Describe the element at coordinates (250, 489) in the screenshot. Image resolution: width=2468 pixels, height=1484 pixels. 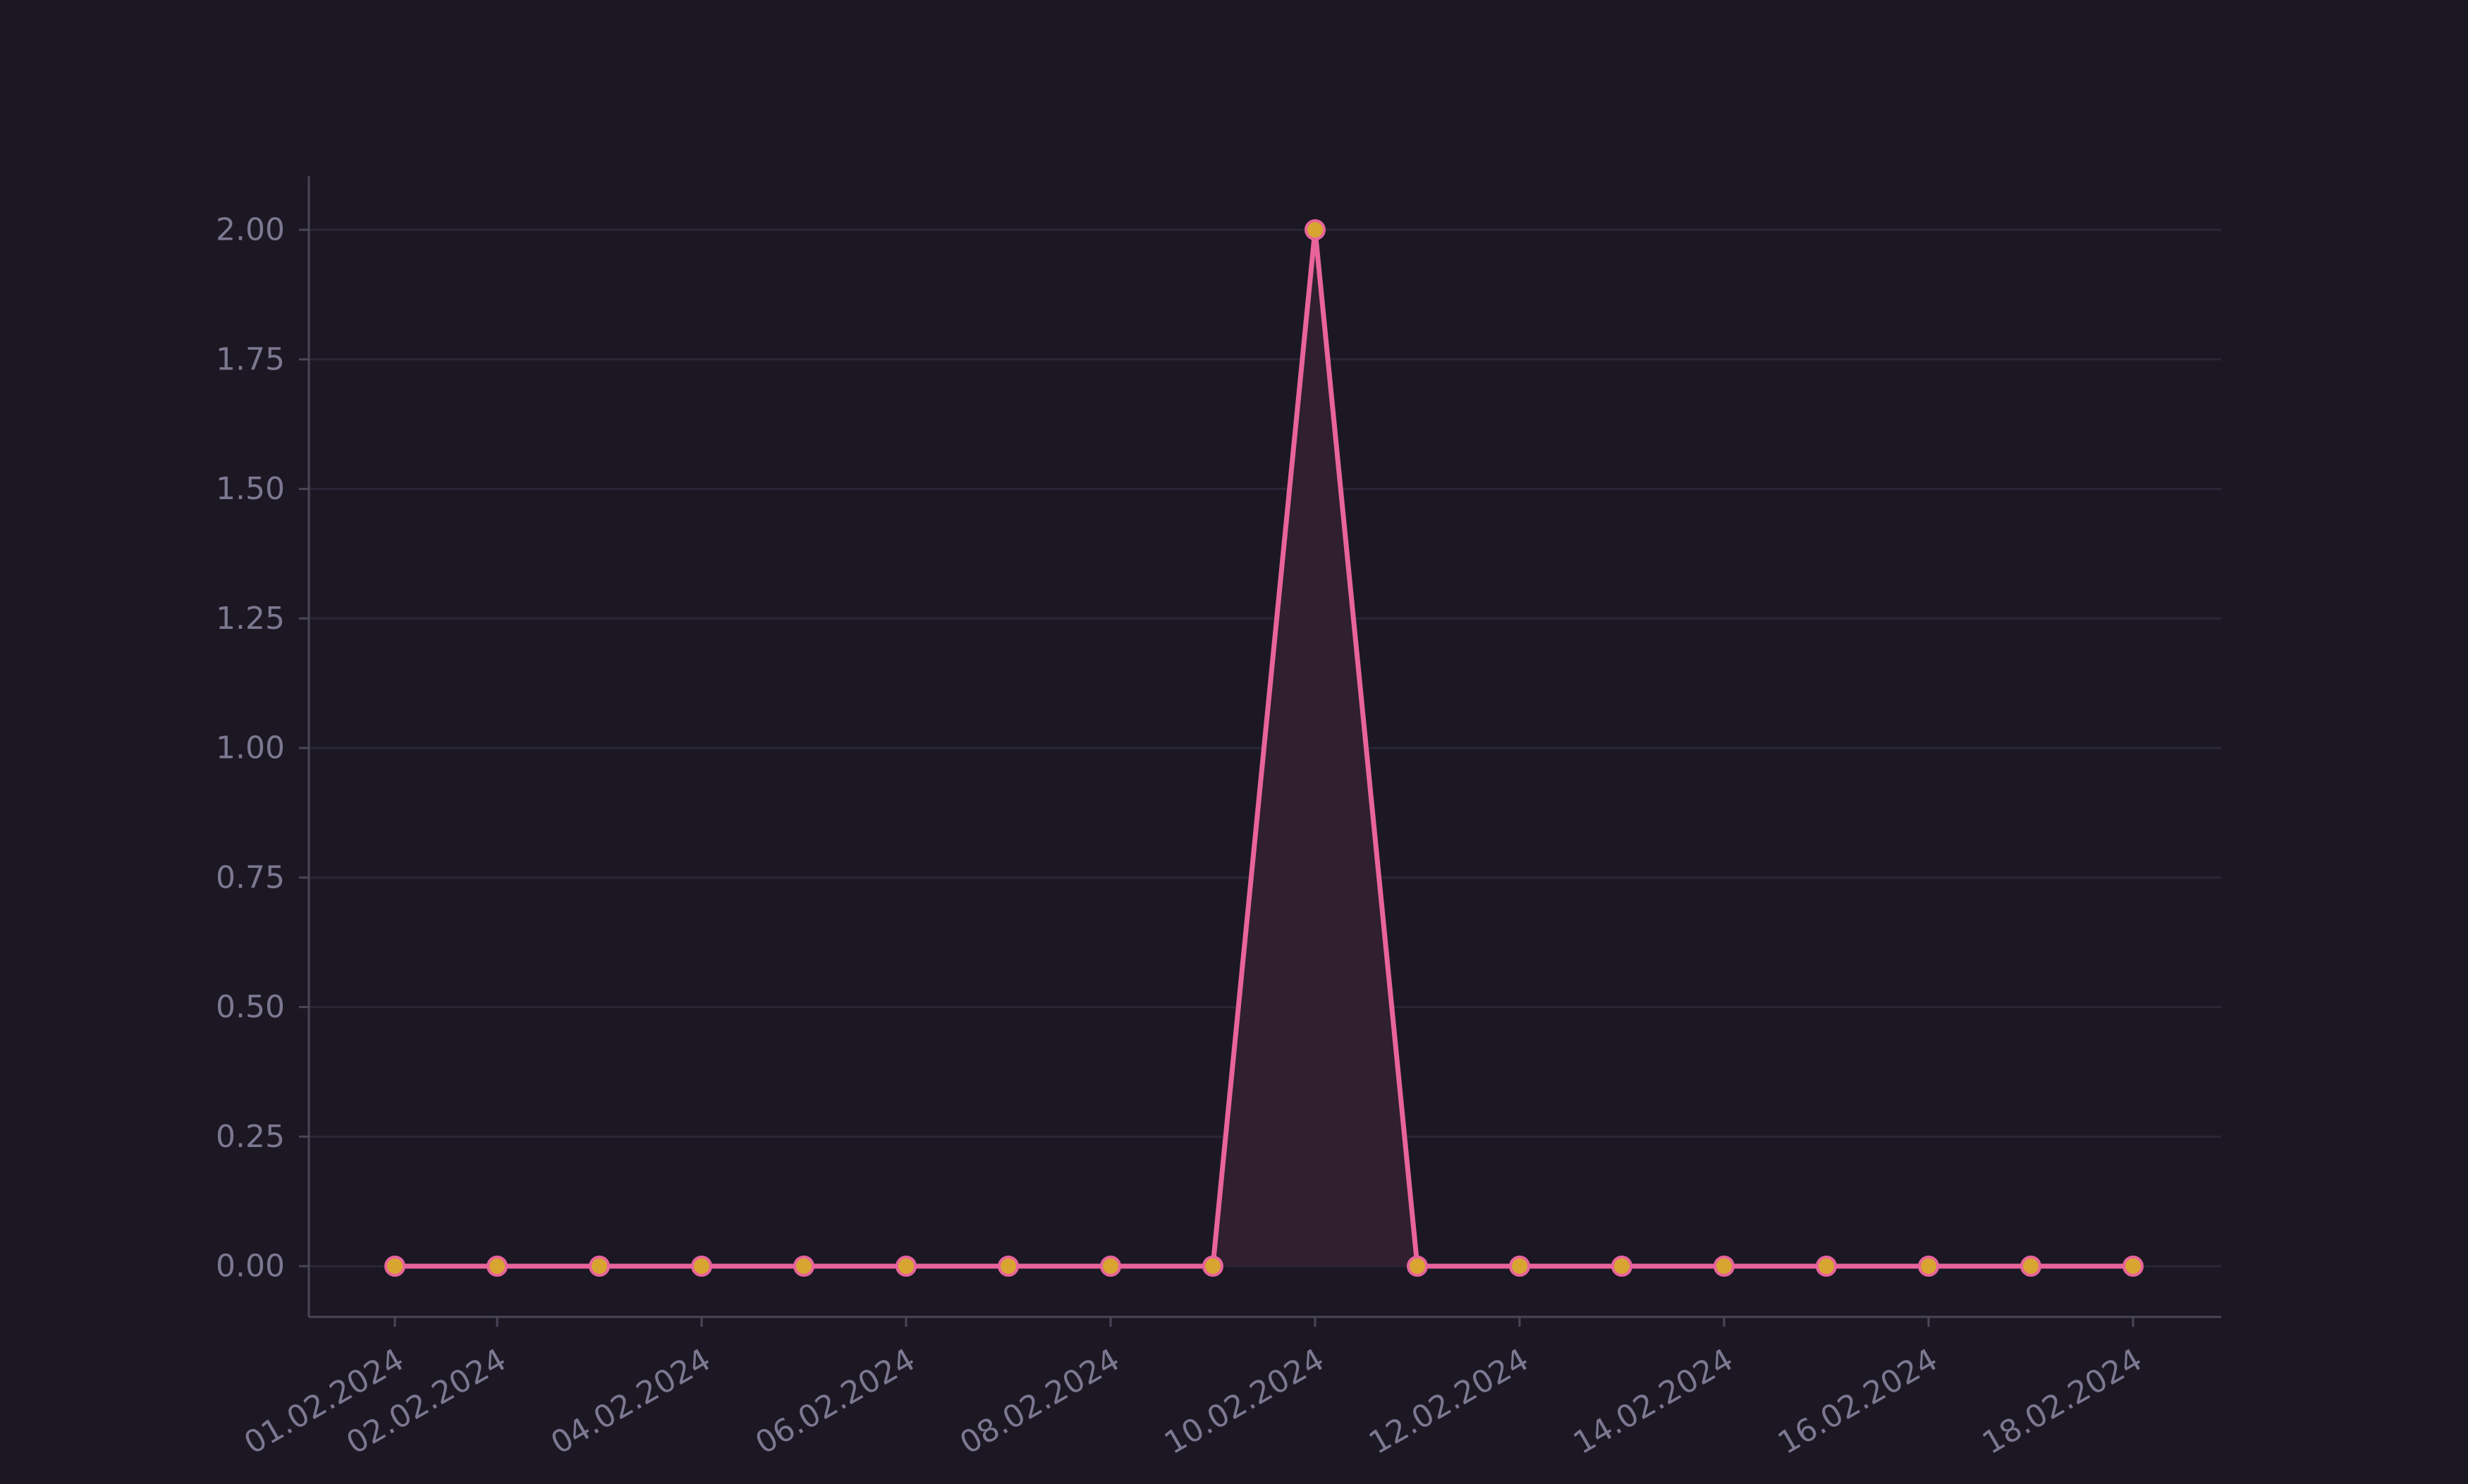
I see `y-tick-label: 1.50` at that location.